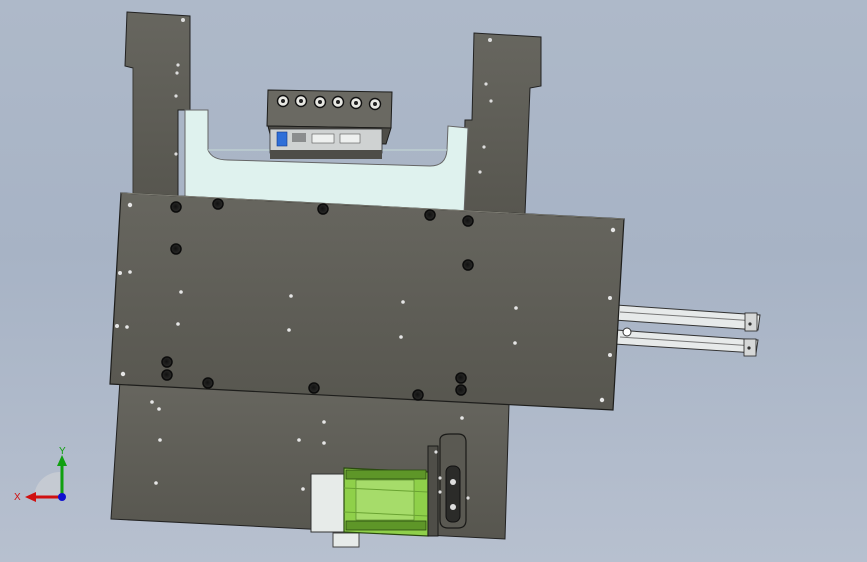 The image size is (867, 562). Describe the element at coordinates (687, 330) in the screenshot. I see `linear-rails` at that location.